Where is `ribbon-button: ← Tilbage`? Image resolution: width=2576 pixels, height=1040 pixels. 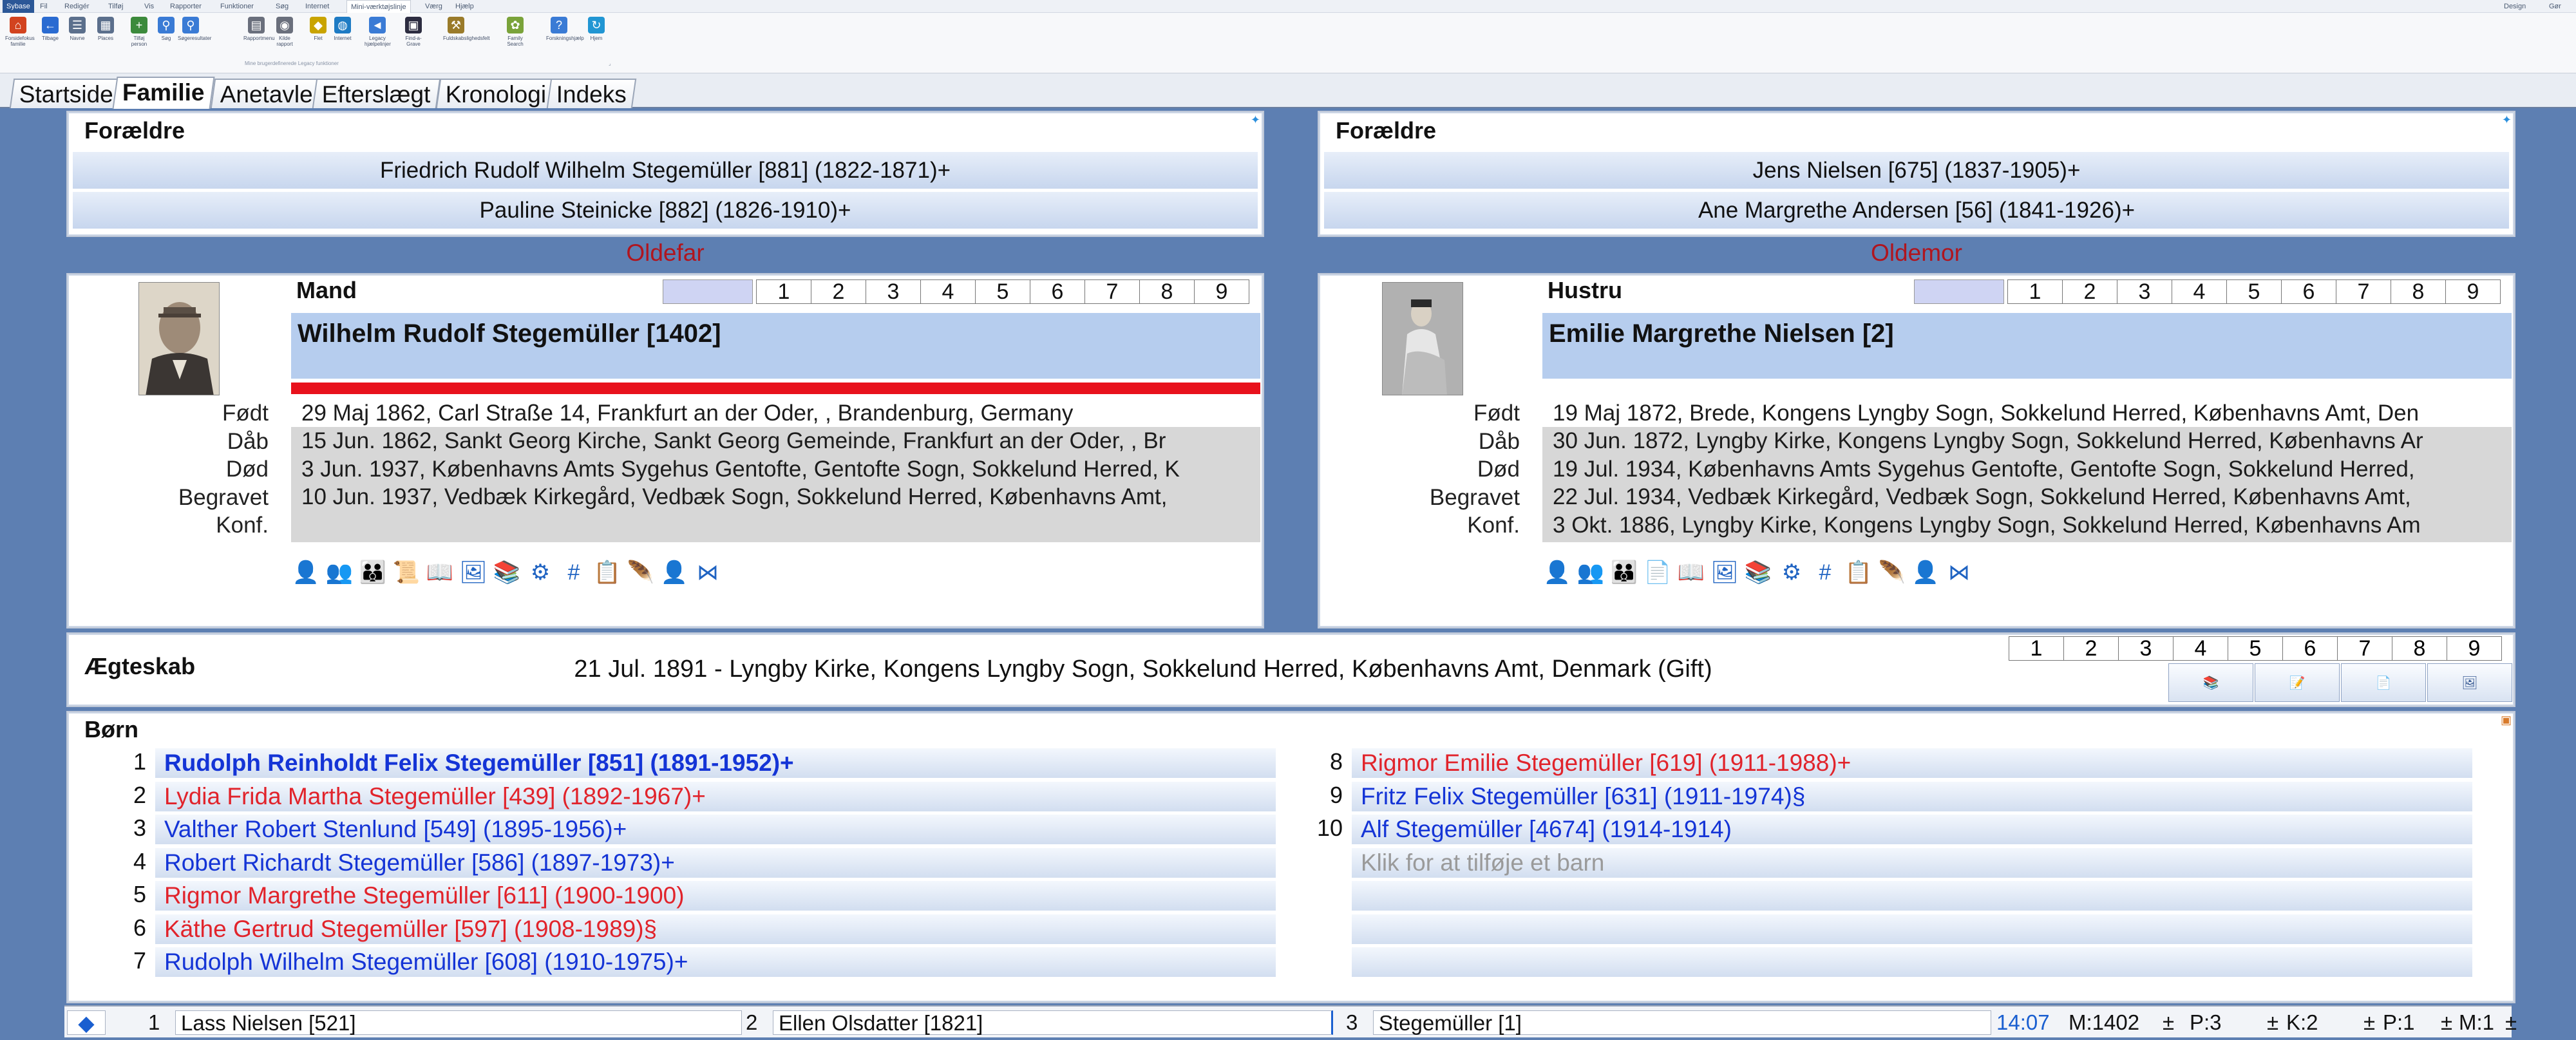 ribbon-button: ← Tilbage is located at coordinates (50, 43).